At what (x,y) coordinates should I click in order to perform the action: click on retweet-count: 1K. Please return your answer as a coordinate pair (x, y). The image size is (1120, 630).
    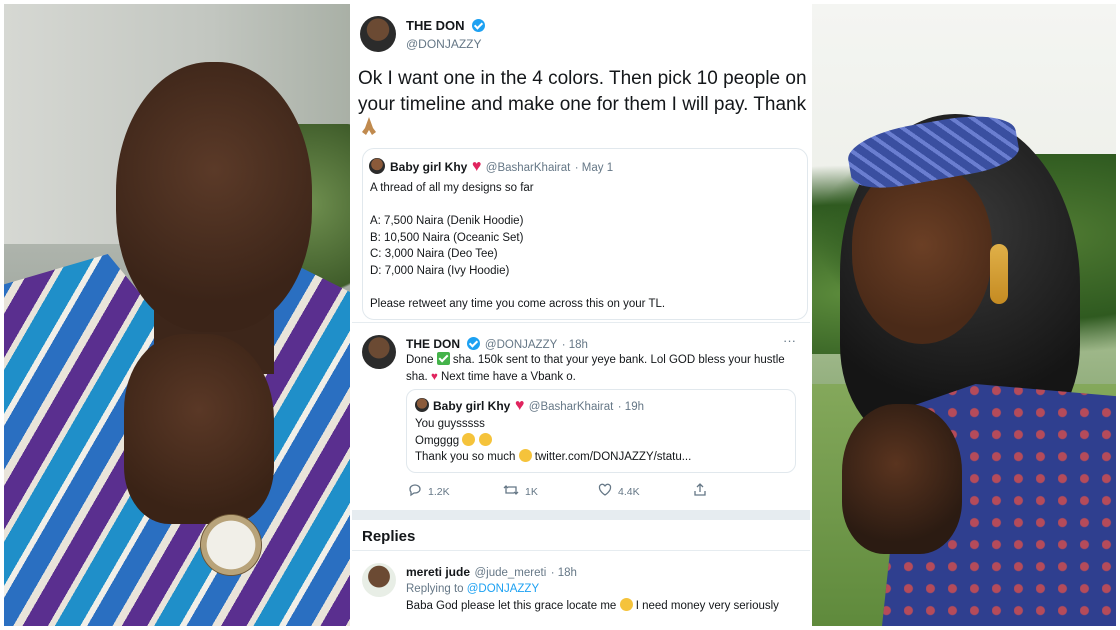
    Looking at the image, I should click on (531, 491).